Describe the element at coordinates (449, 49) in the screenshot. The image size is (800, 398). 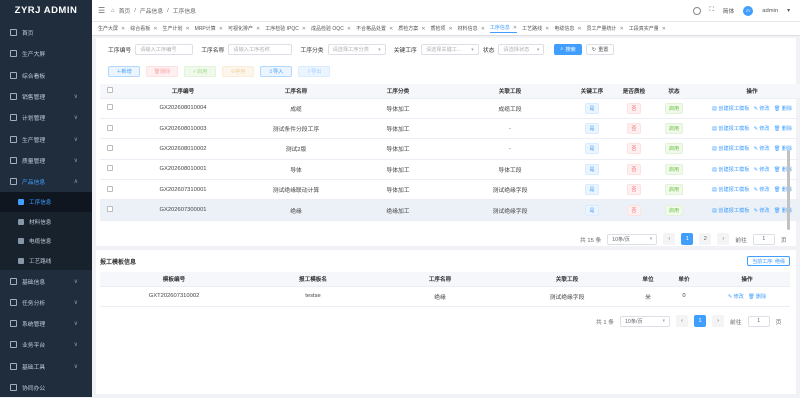
I see `key-process-select: 请选择关键工... ▾` at that location.